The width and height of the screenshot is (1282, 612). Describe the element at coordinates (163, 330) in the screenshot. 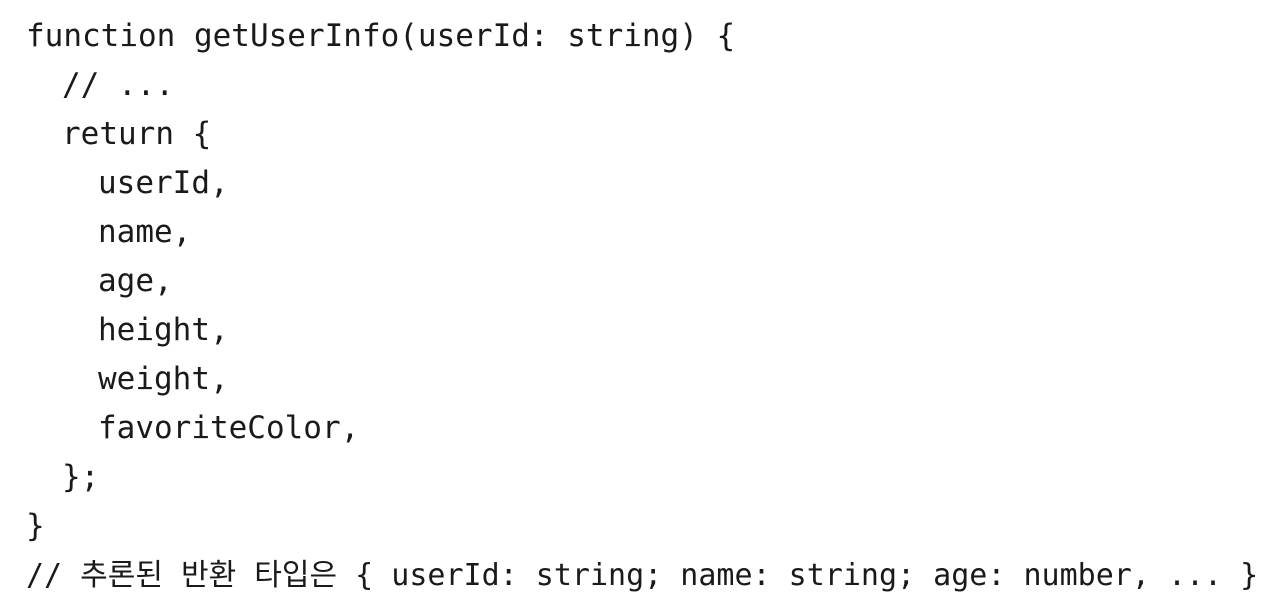

I see `code-line-height: height,` at that location.